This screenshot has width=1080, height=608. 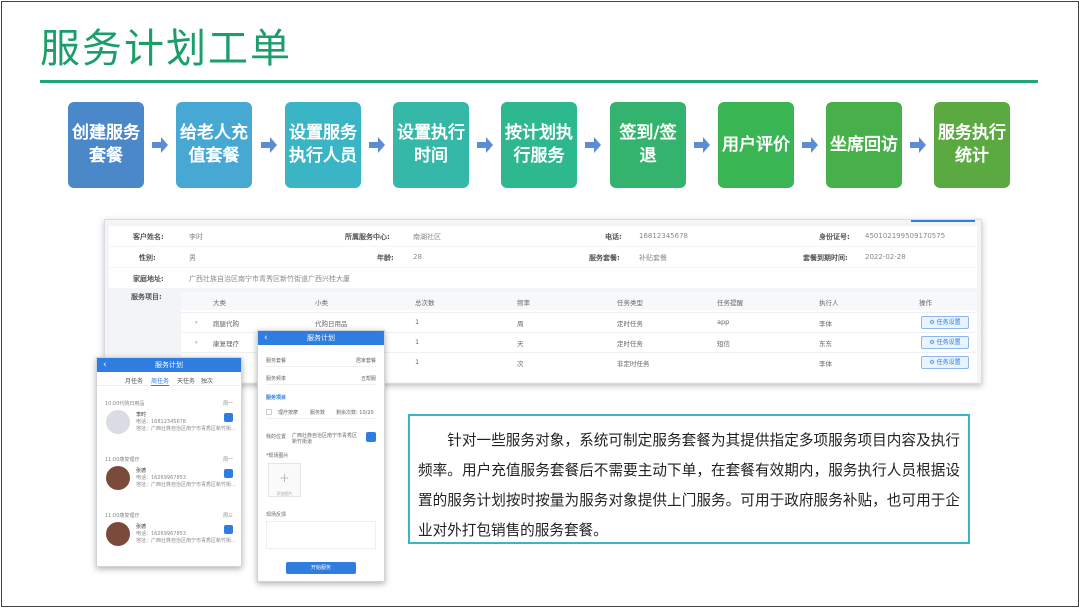 What do you see at coordinates (160, 381) in the screenshot?
I see `tab-weekly: 周任务` at bounding box center [160, 381].